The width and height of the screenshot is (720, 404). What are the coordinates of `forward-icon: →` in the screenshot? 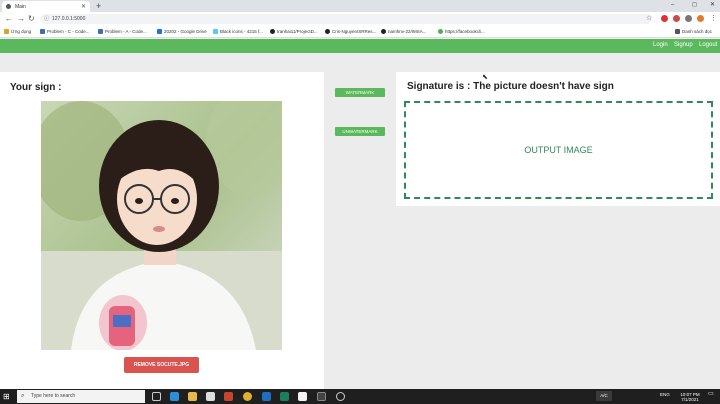 It's located at (21, 19).